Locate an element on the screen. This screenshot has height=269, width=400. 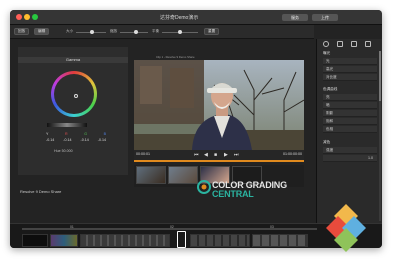
zoom-slider-knob is located at coordinates (136, 32).